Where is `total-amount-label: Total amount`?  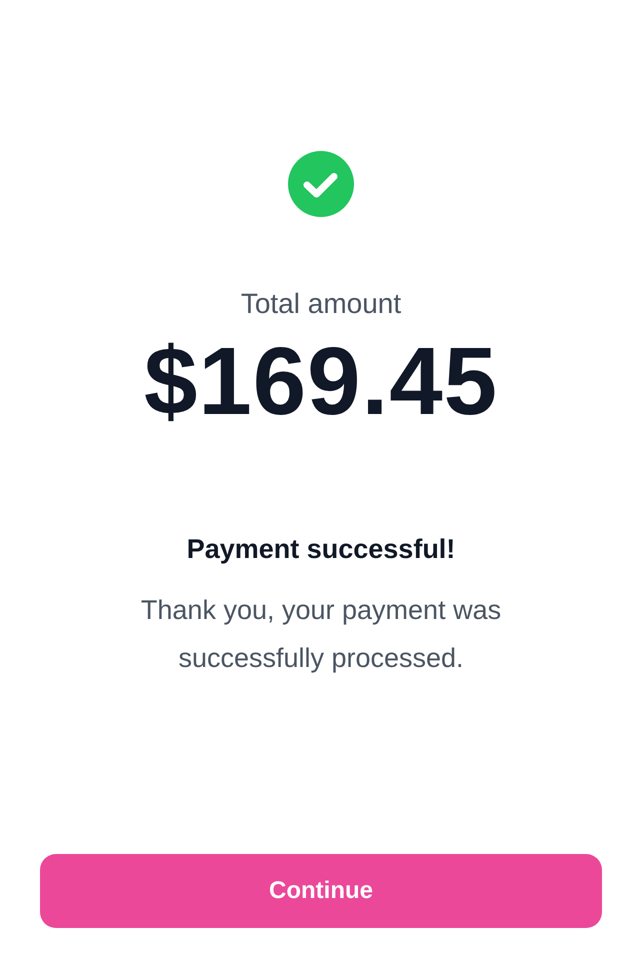 total-amount-label: Total amount is located at coordinates (321, 304).